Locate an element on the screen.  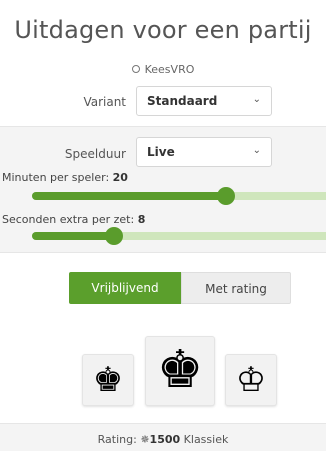
time-control-select: Live ⌄ is located at coordinates (204, 152).